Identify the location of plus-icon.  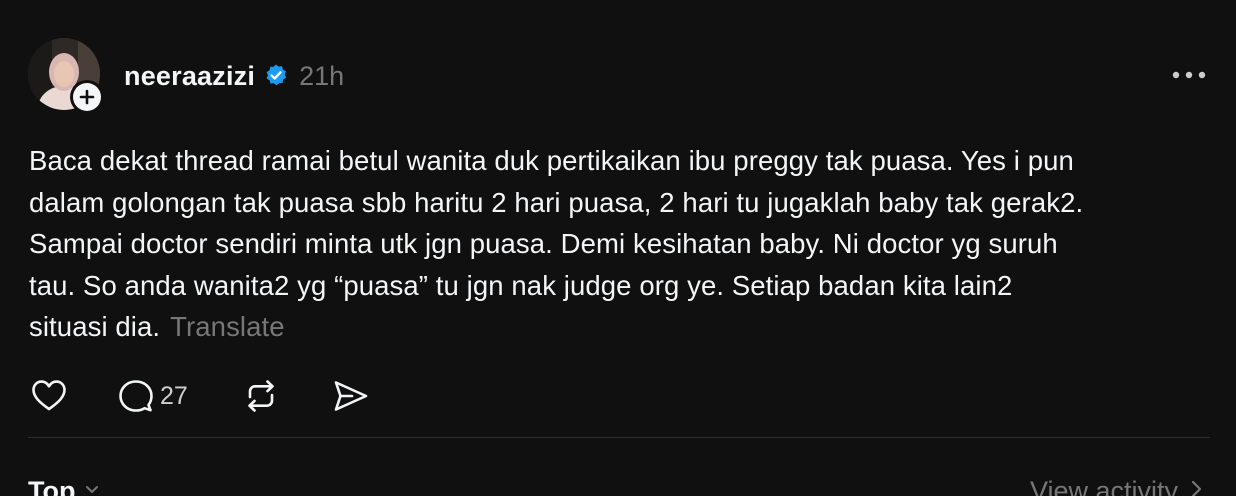
(87, 97).